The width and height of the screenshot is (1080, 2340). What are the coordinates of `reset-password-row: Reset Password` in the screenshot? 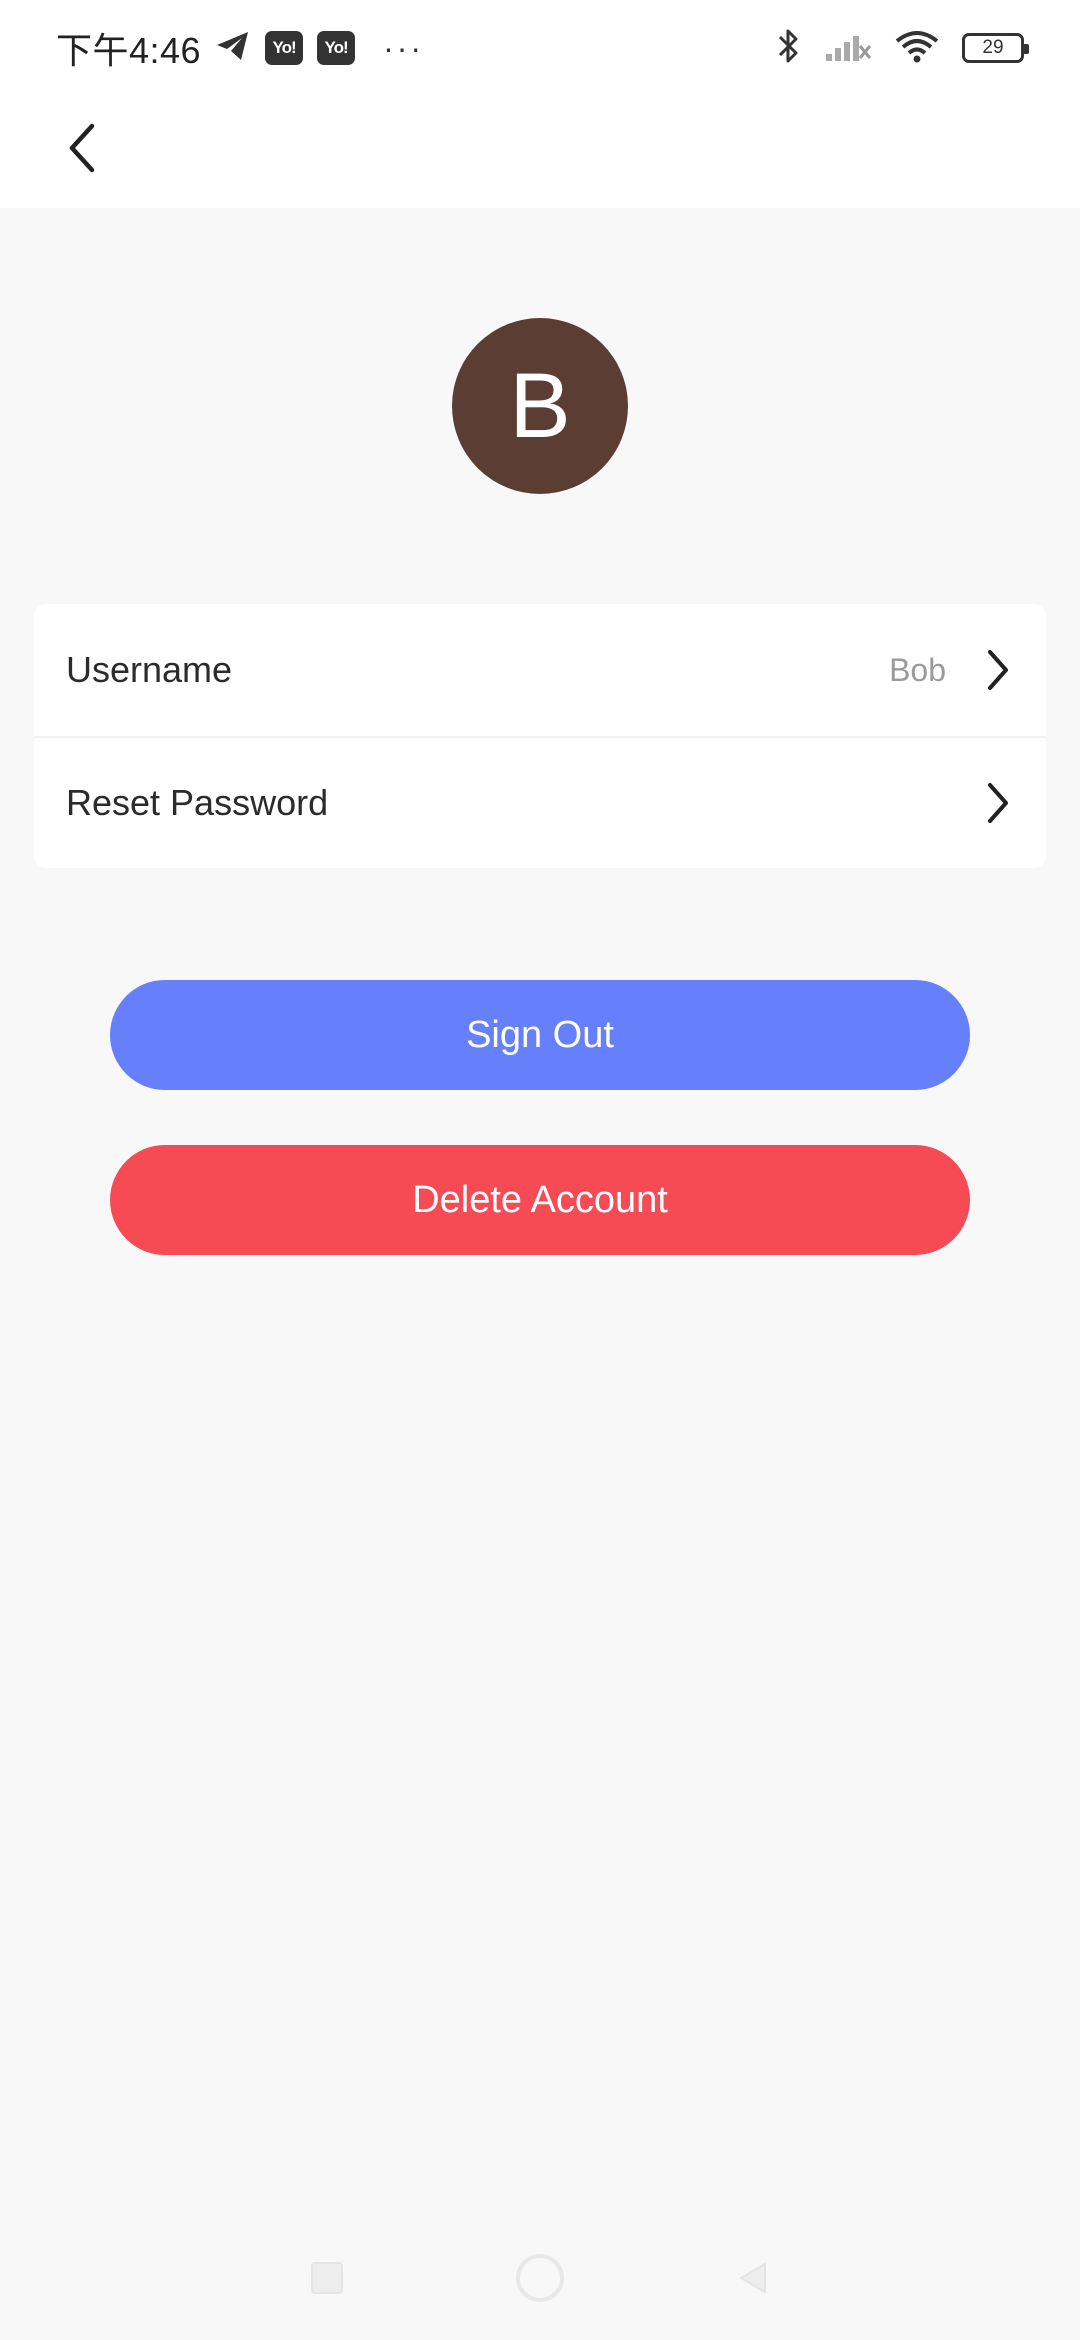 It's located at (540, 802).